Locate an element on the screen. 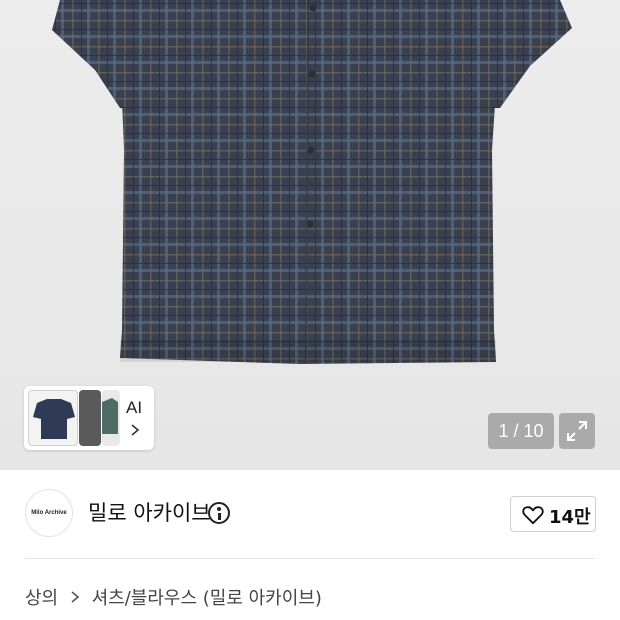 The image size is (620, 620). thumbnail-strip: AI is located at coordinates (89, 418).